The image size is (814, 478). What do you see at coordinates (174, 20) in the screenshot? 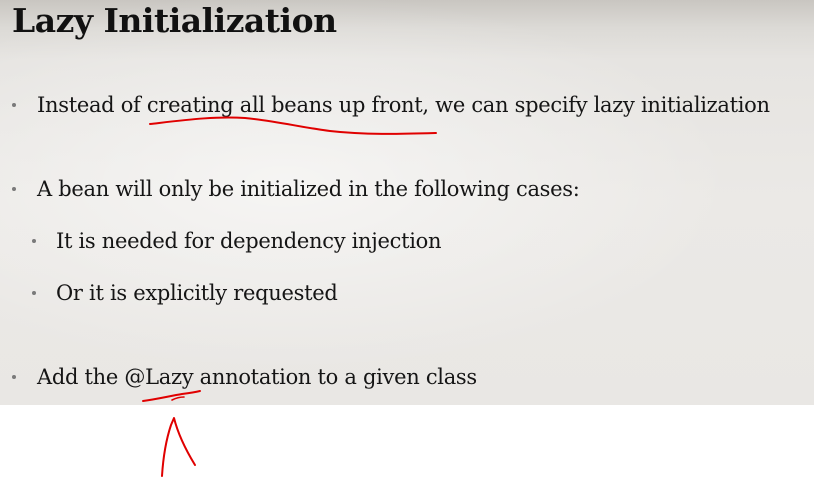
I see `slide-title: Lazy Initialization` at bounding box center [174, 20].